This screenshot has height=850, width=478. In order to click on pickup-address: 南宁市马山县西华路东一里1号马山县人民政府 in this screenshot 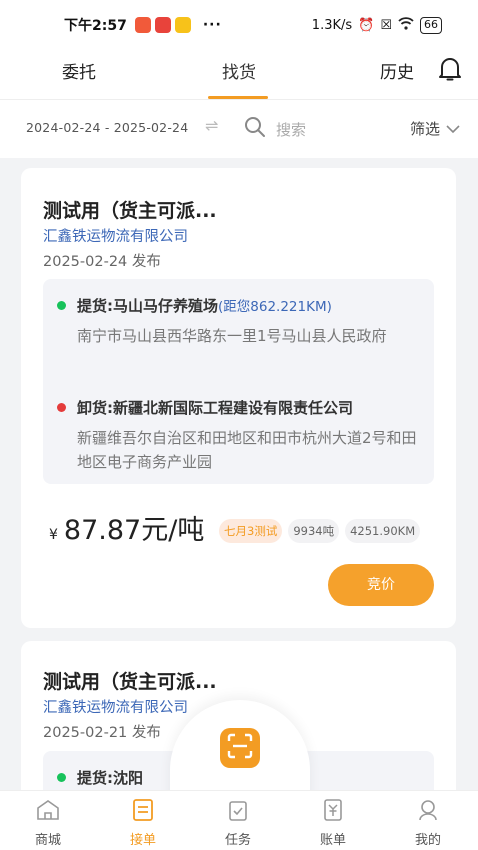, I will do `click(232, 336)`.